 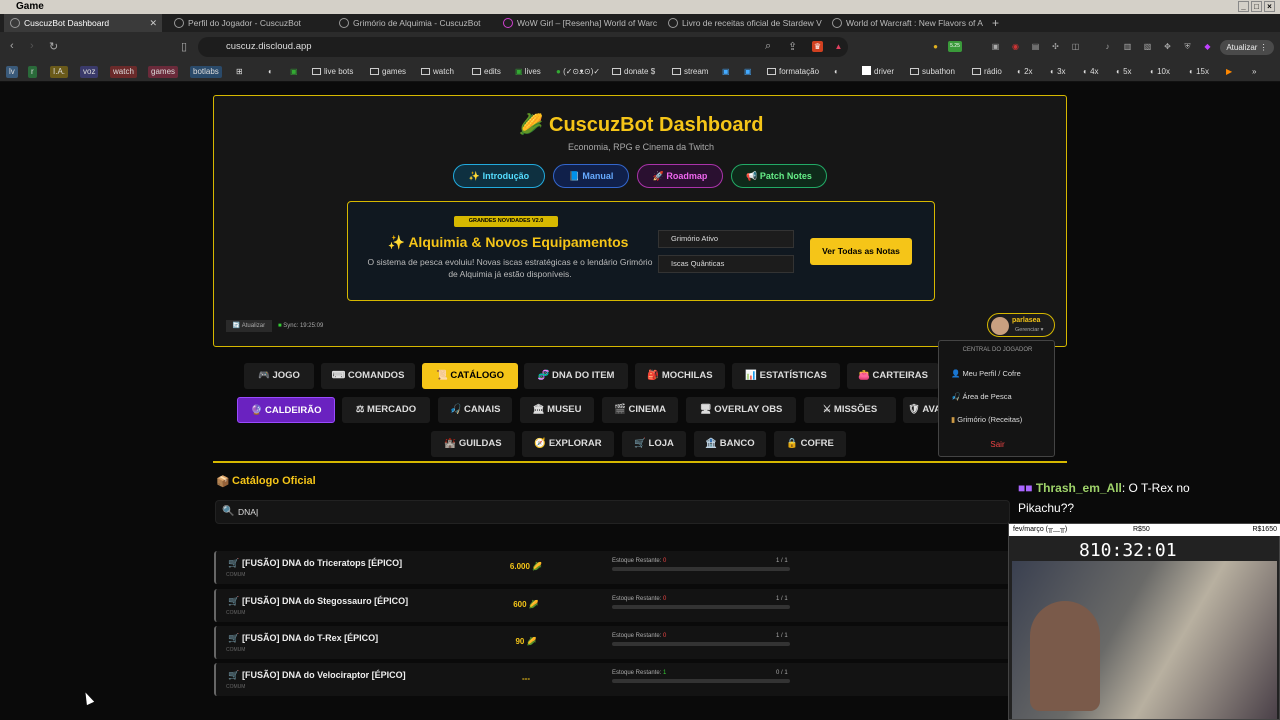 I want to click on wallet-icon: ▧, so click(x=1147, y=46).